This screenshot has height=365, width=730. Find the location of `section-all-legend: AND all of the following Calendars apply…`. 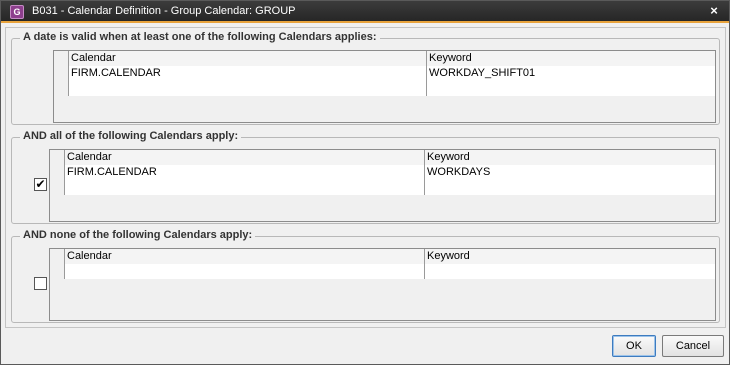

section-all-legend: AND all of the following Calendars apply… is located at coordinates (131, 136).